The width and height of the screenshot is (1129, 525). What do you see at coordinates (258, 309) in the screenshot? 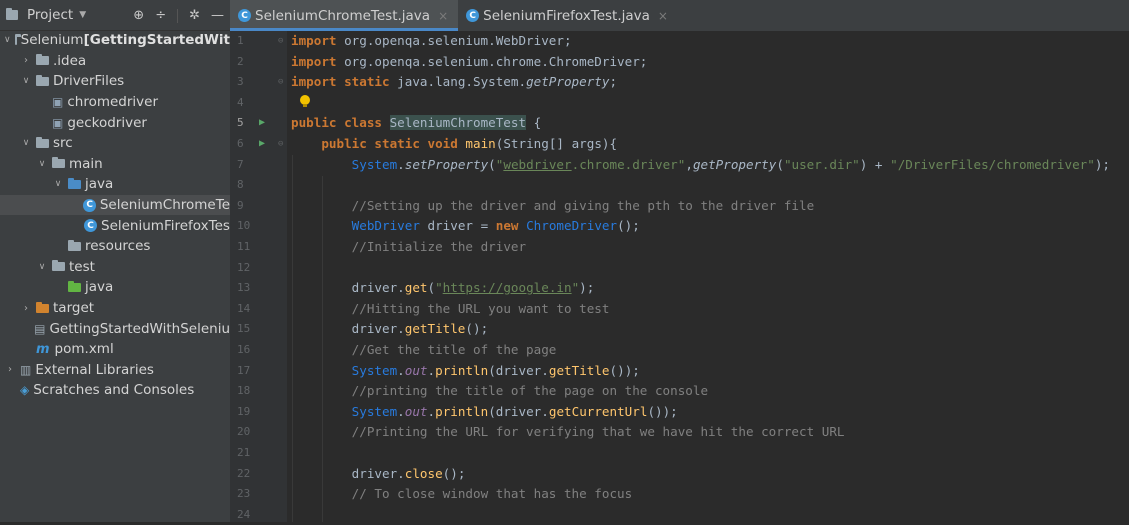
I see `gutter-line: 14` at bounding box center [258, 309].